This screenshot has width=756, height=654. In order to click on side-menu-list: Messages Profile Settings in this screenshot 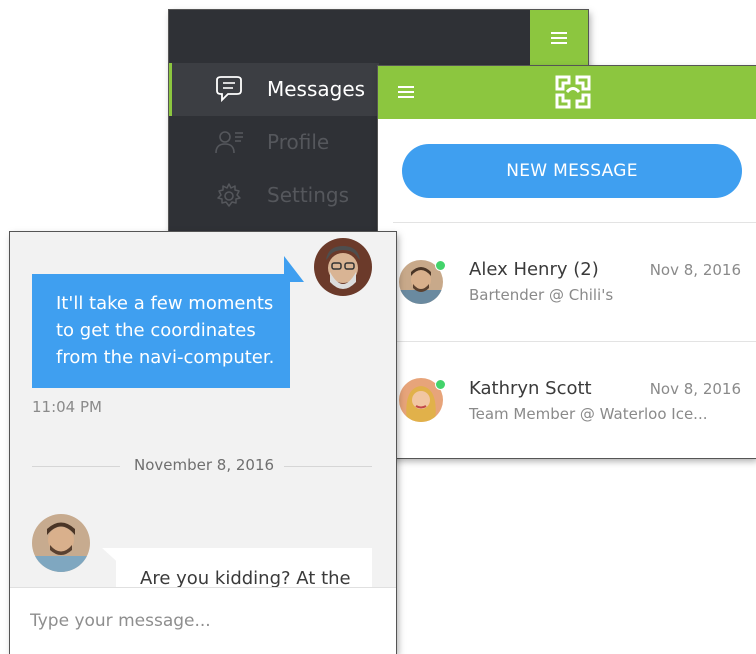, I will do `click(274, 142)`.